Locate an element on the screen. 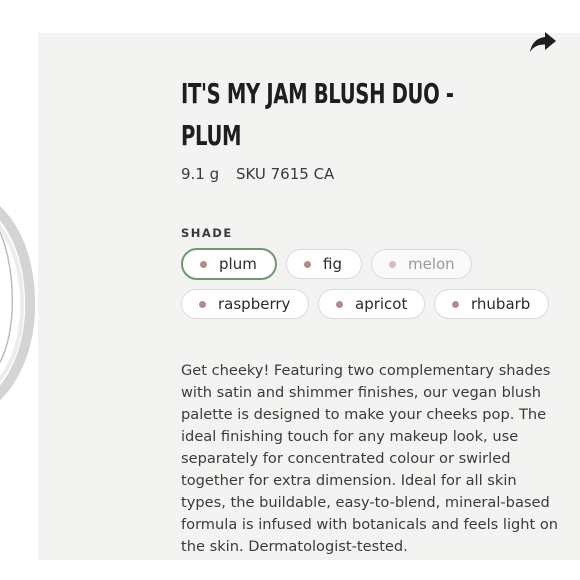 This screenshot has height=580, width=580. shade-option-label: raspberry is located at coordinates (254, 304).